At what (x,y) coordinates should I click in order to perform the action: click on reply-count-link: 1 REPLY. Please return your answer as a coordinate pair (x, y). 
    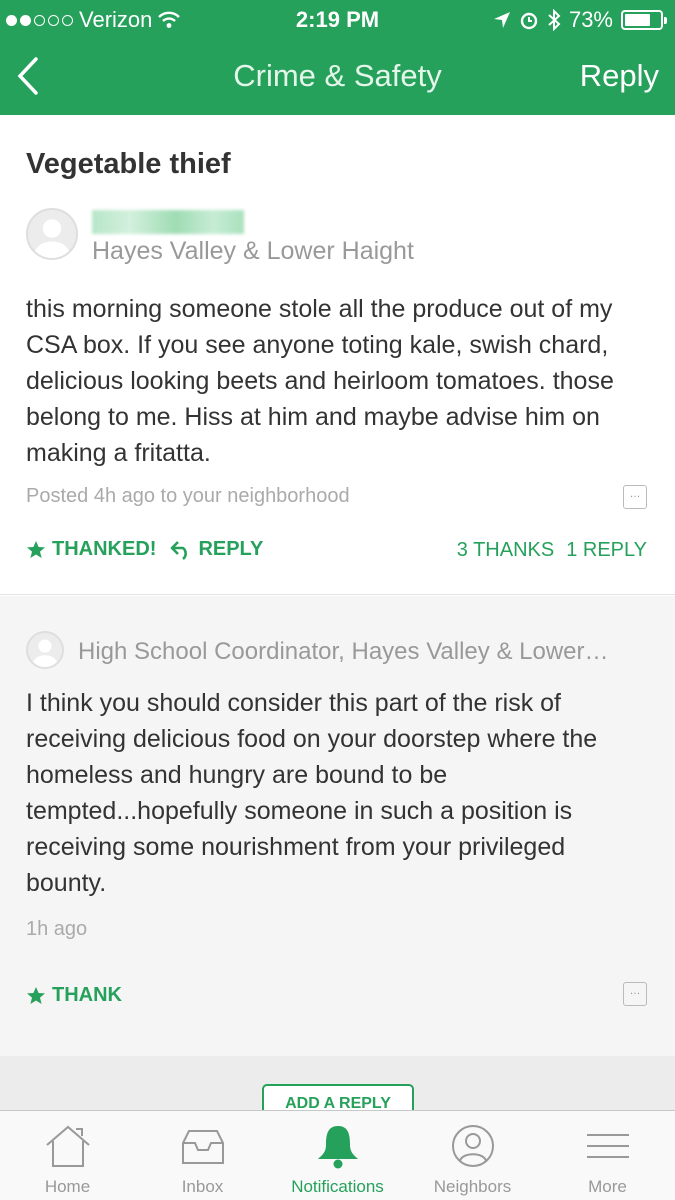
    Looking at the image, I should click on (606, 550).